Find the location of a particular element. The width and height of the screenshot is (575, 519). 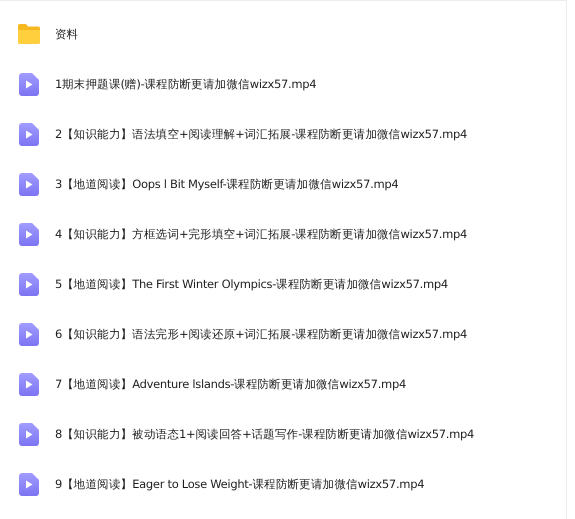

file-name: 9【地道阅读】Eager to Lose Weight-课程防断更请加微信wizx57.mp4 is located at coordinates (239, 484).